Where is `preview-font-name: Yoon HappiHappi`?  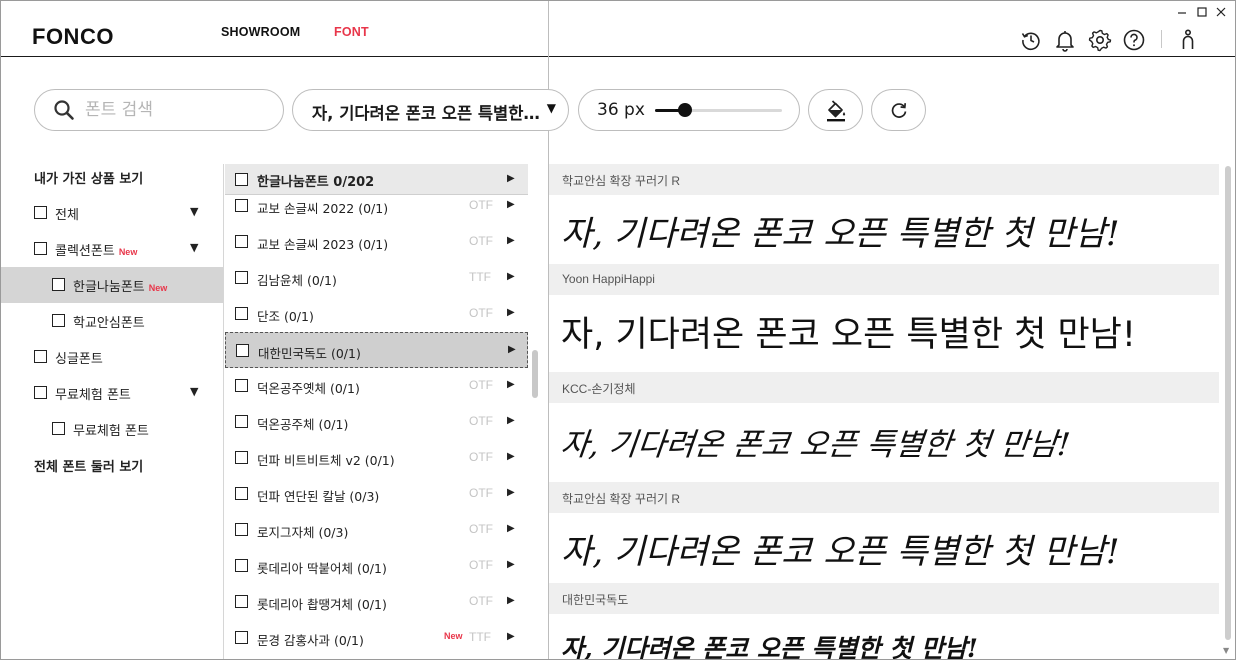 preview-font-name: Yoon HappiHappi is located at coordinates (884, 279).